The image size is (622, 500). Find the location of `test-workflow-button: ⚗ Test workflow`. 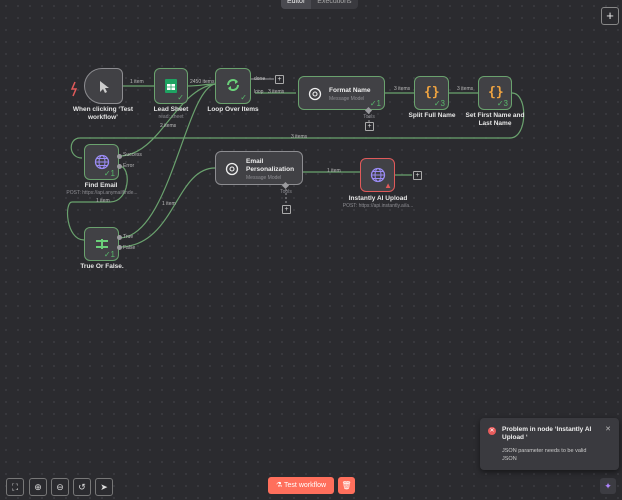

test-workflow-button: ⚗ Test workflow is located at coordinates (301, 485).